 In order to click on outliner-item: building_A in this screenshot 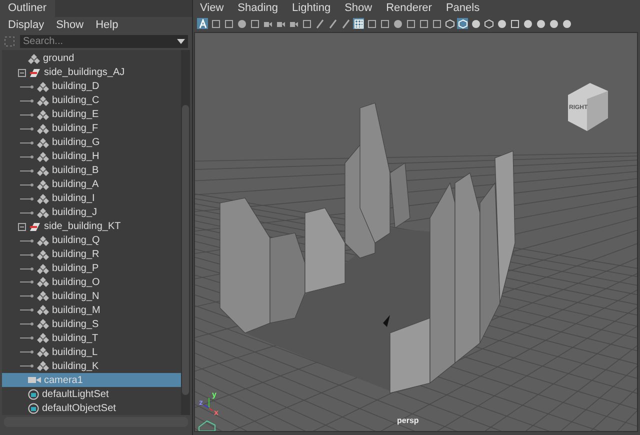, I will do `click(91, 185)`.